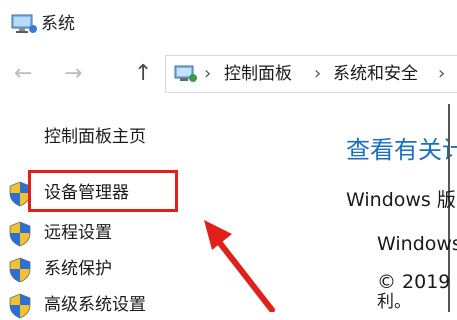 Image resolution: width=457 pixels, height=320 pixels. Describe the element at coordinates (78, 269) in the screenshot. I see `sidebar-item-label: 系统保护` at that location.